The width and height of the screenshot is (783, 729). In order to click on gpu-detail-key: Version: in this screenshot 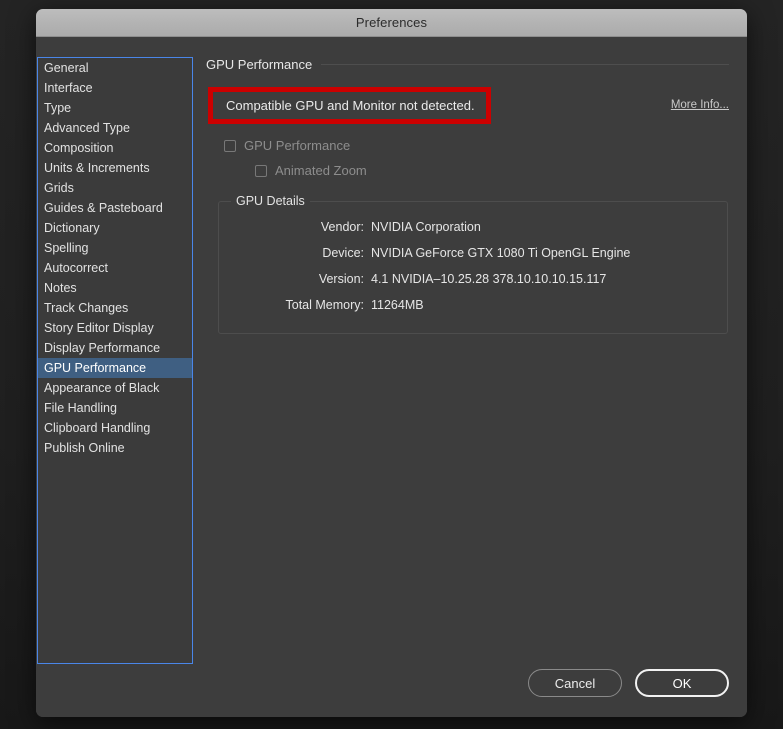, I will do `click(341, 279)`.